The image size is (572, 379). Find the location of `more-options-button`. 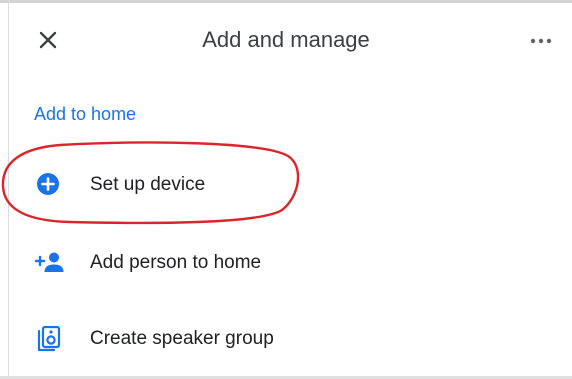

more-options-button is located at coordinates (541, 40).